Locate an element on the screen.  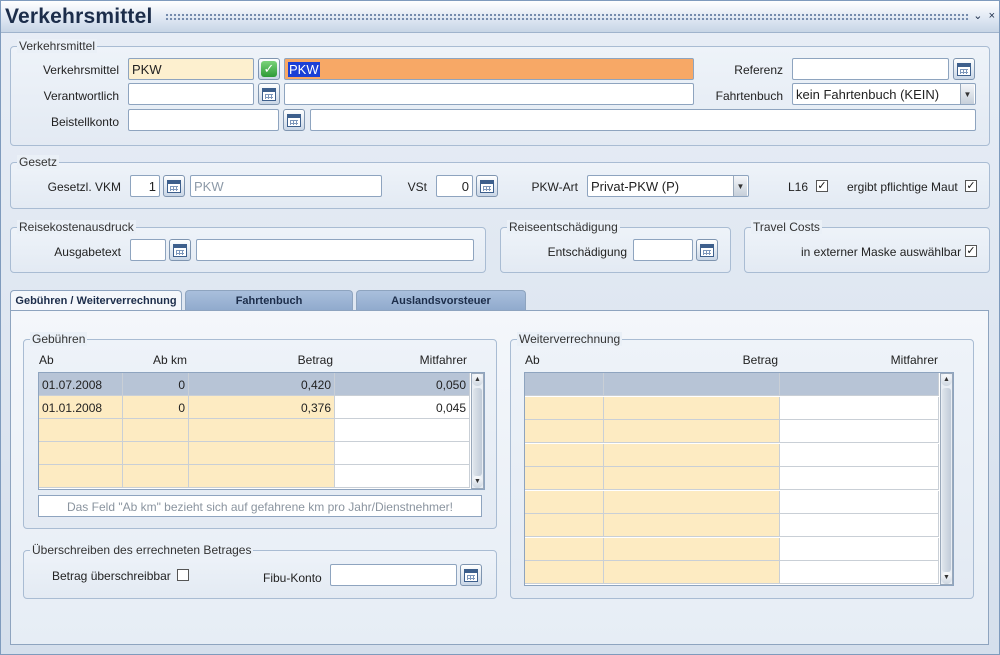
group-legend: Gebühren is located at coordinates (59, 339).